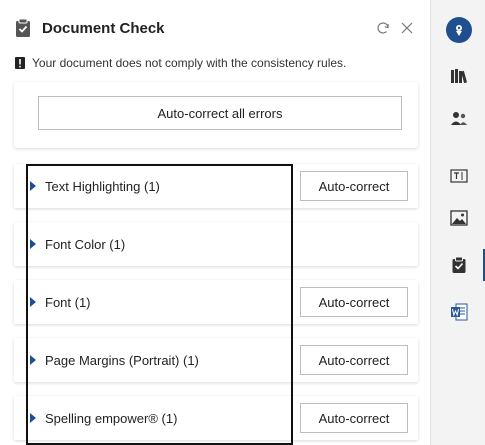 This screenshot has width=485, height=445. Describe the element at coordinates (220, 113) in the screenshot. I see `autocorrect-all-button: Auto-correct all errors` at that location.